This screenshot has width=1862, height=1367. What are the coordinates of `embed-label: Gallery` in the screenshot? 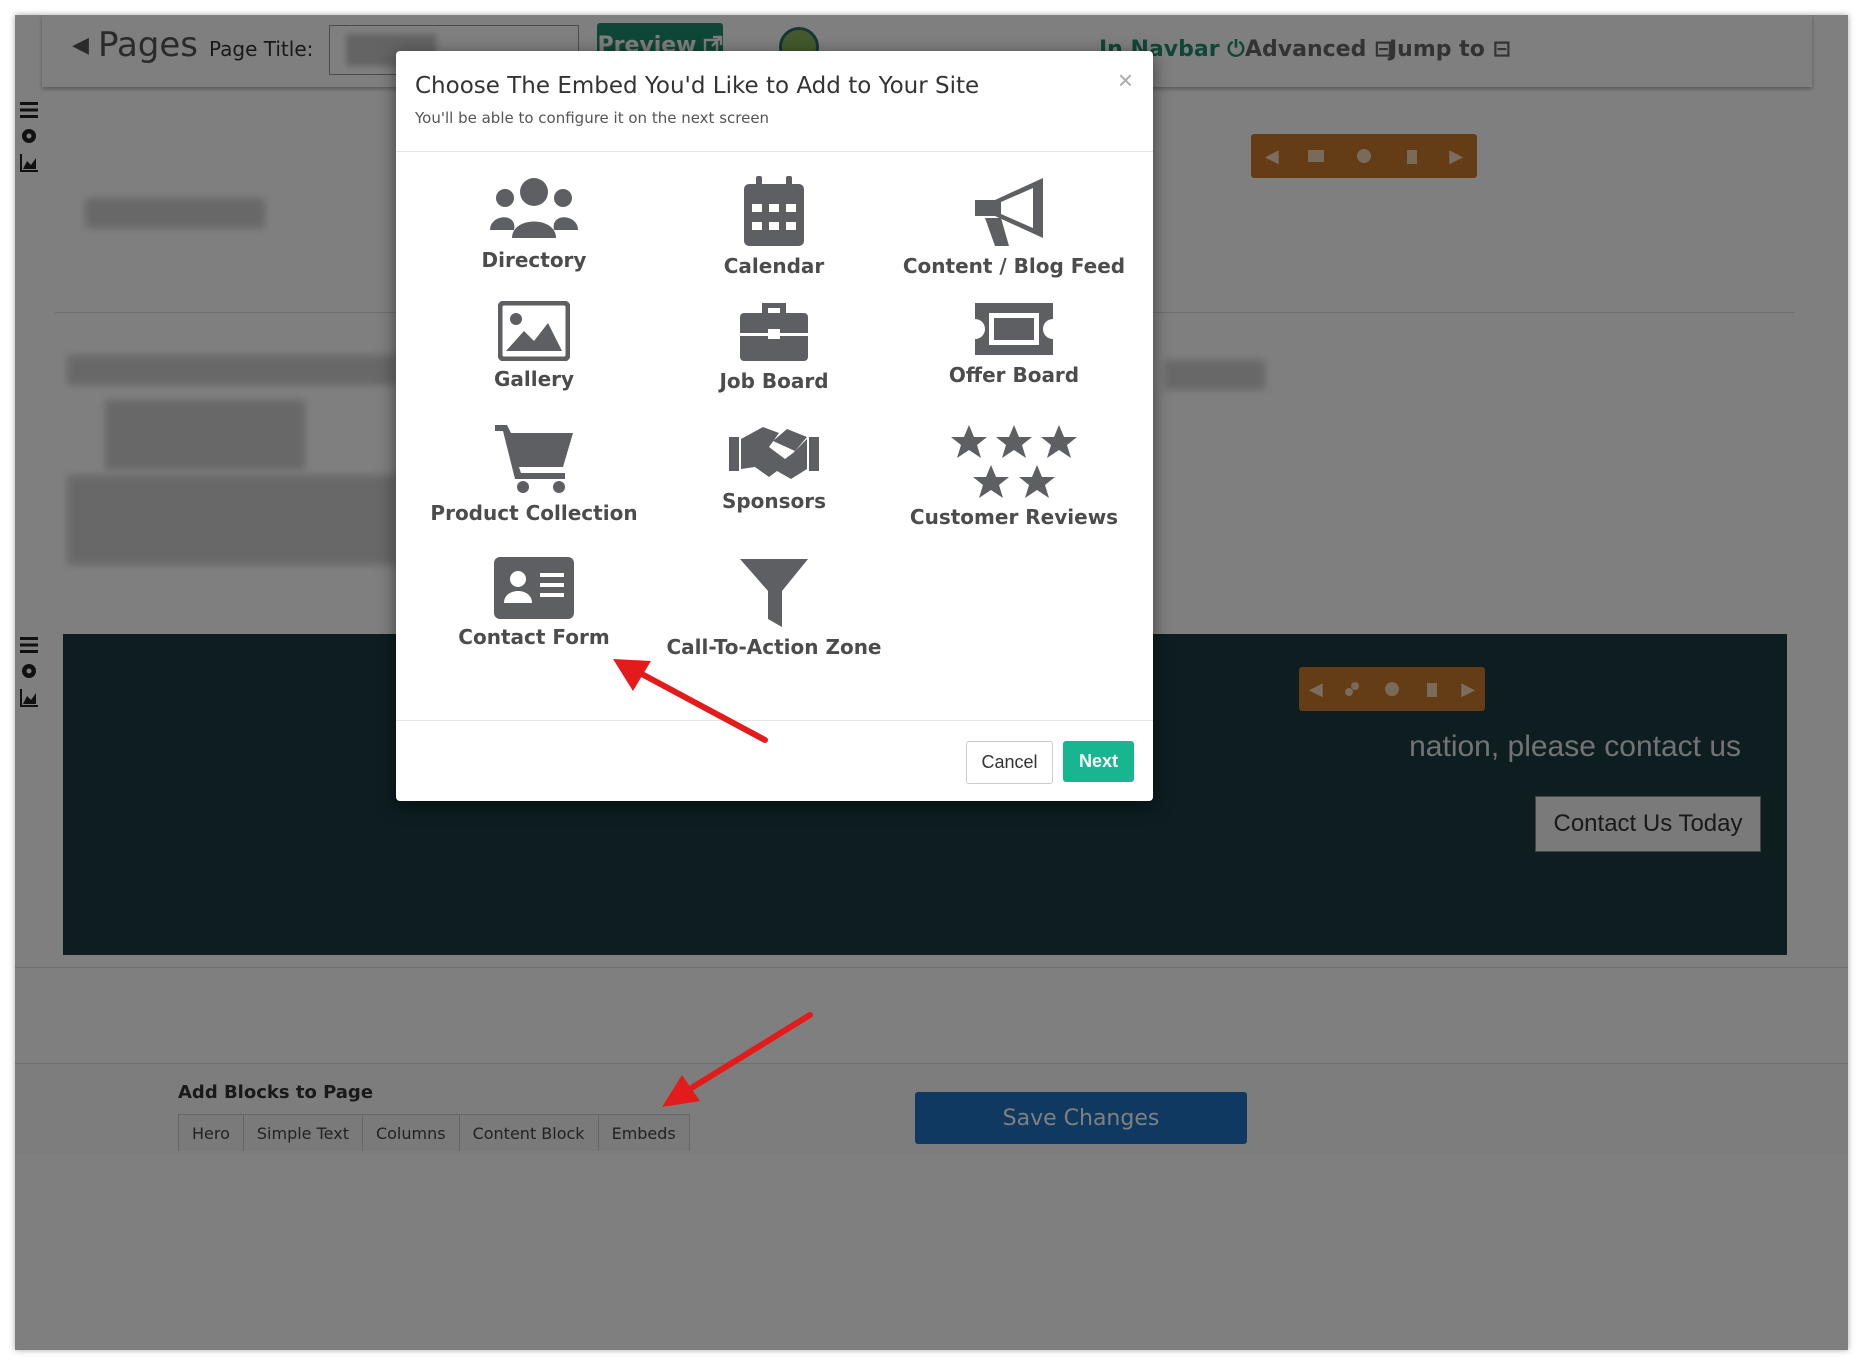 It's located at (534, 379).